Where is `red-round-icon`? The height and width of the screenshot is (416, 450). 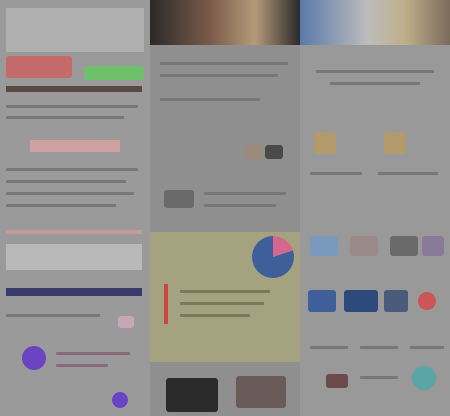 red-round-icon is located at coordinates (427, 301).